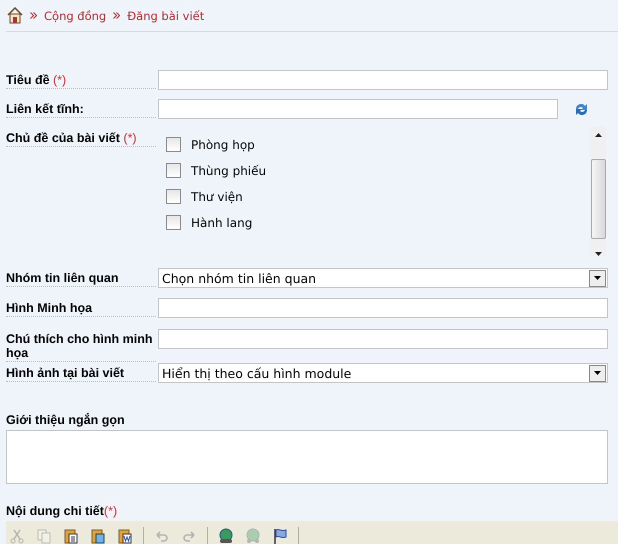 This screenshot has width=618, height=544. Describe the element at coordinates (44, 536) in the screenshot. I see `copy-icon` at that location.